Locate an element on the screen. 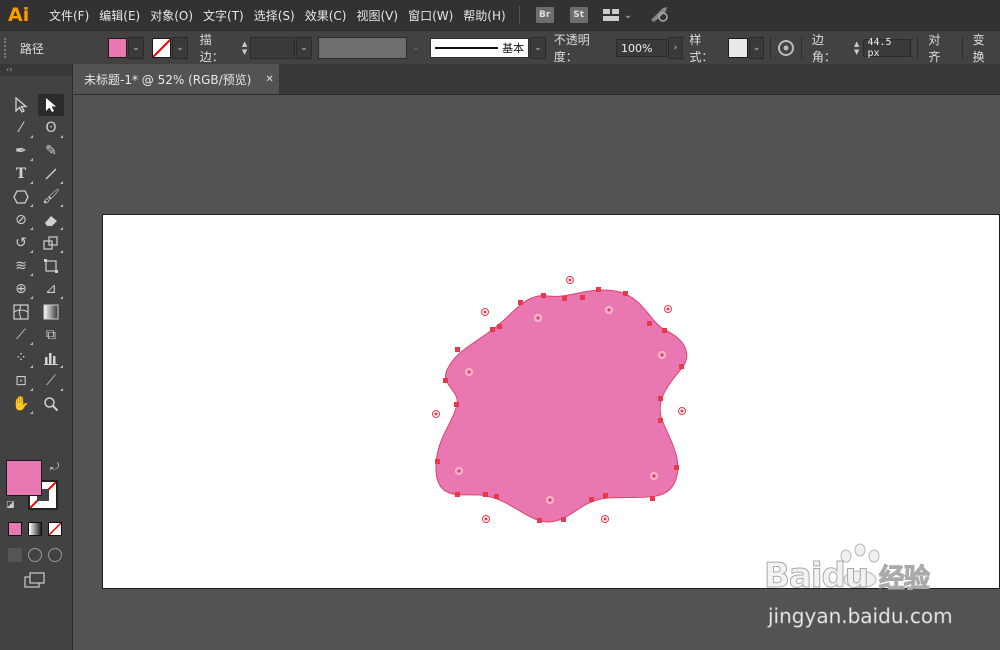 The height and width of the screenshot is (650, 1000). watermark-url: jingyan.baidu.com is located at coordinates (860, 616).